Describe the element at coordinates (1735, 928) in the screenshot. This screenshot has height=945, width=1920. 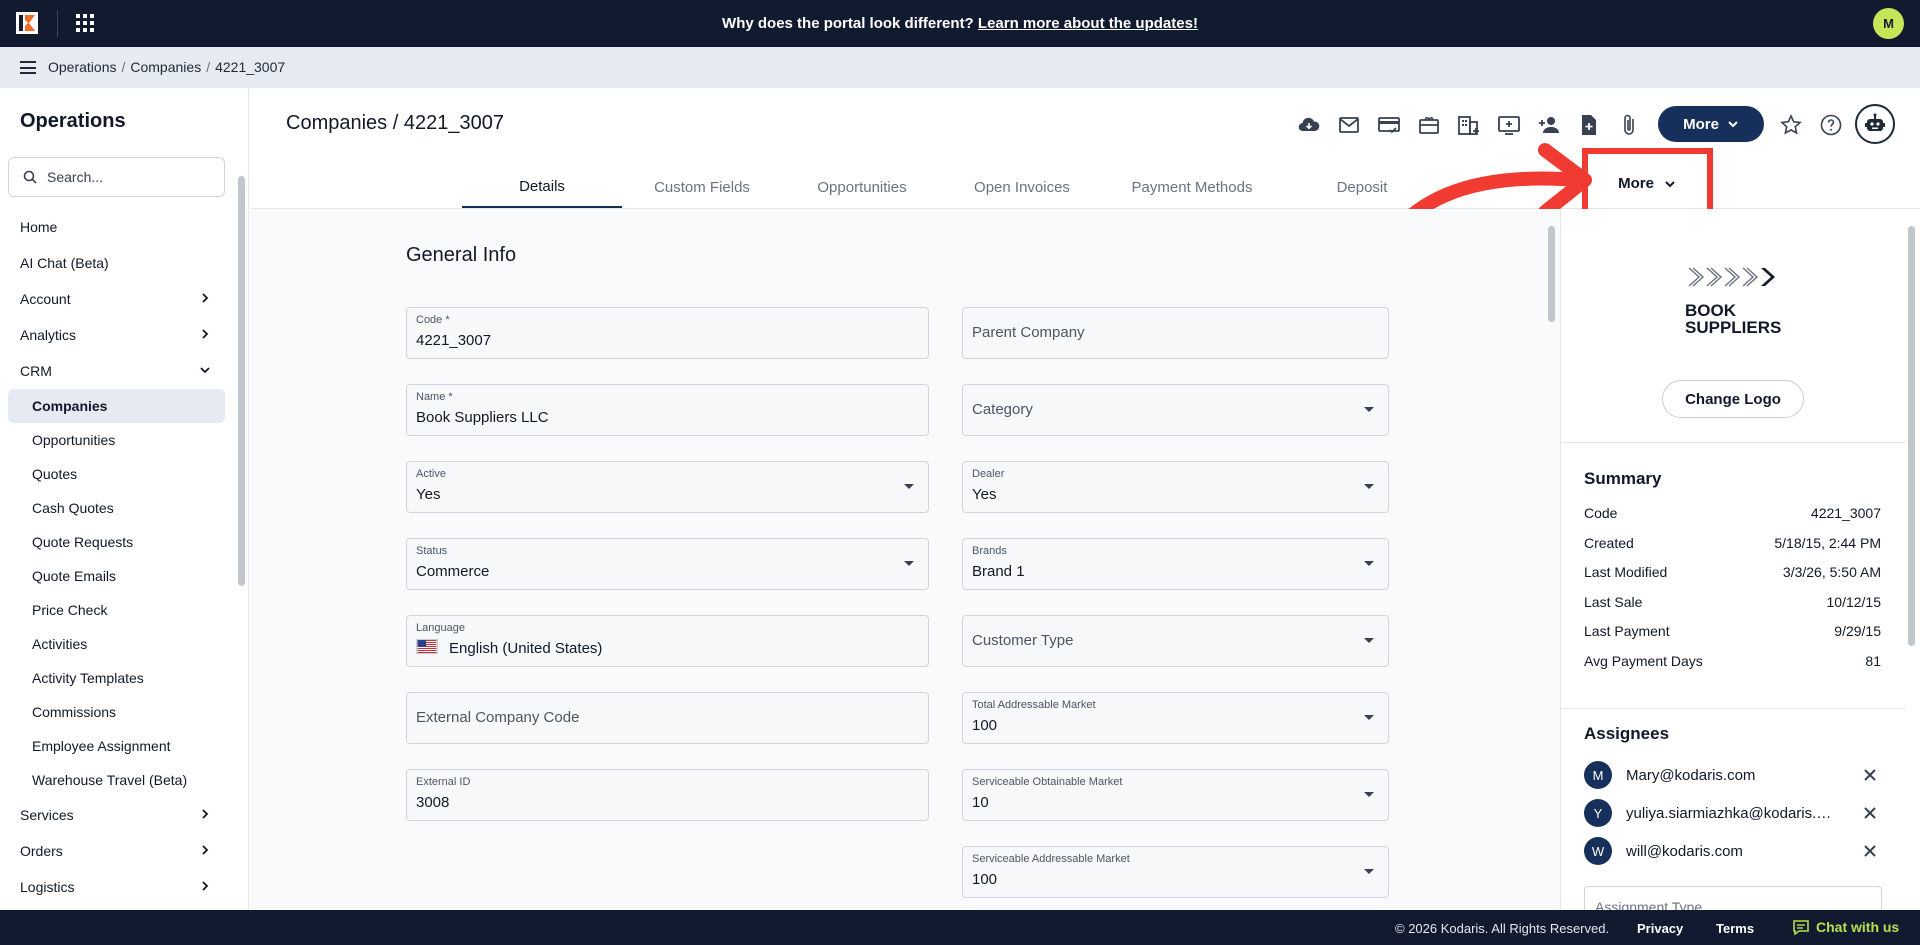
I see `terms-link: Terms` at that location.